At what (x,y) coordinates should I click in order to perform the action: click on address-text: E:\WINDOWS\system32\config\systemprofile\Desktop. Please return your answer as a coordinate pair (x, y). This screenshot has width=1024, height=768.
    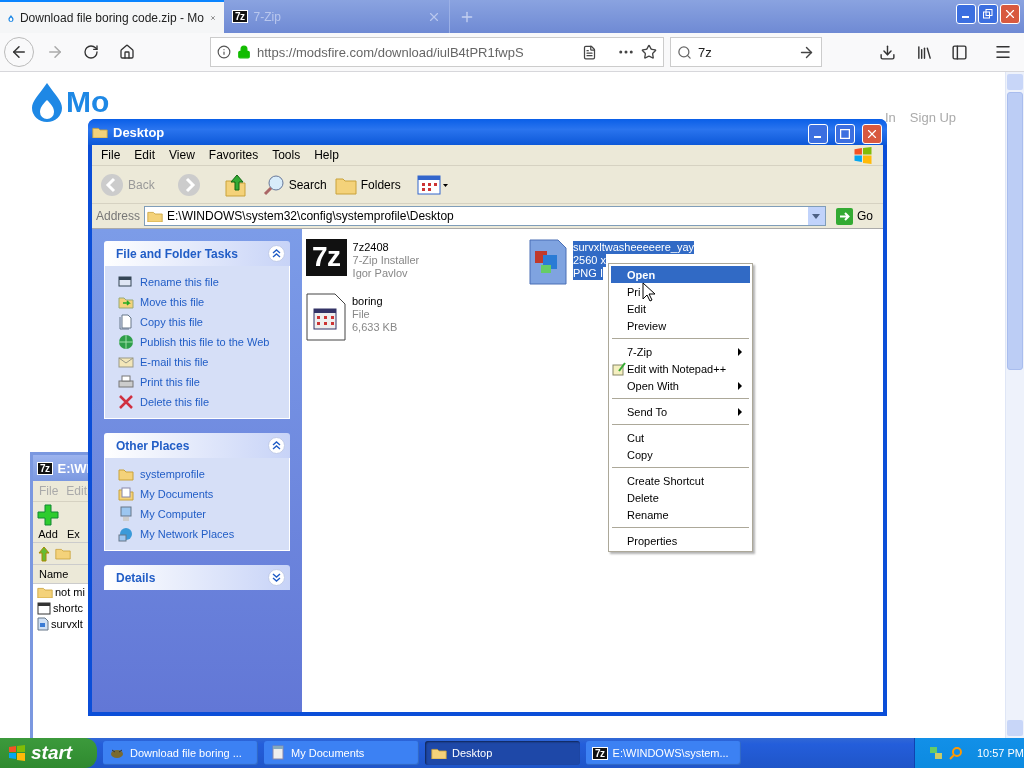
    Looking at the image, I should click on (311, 216).